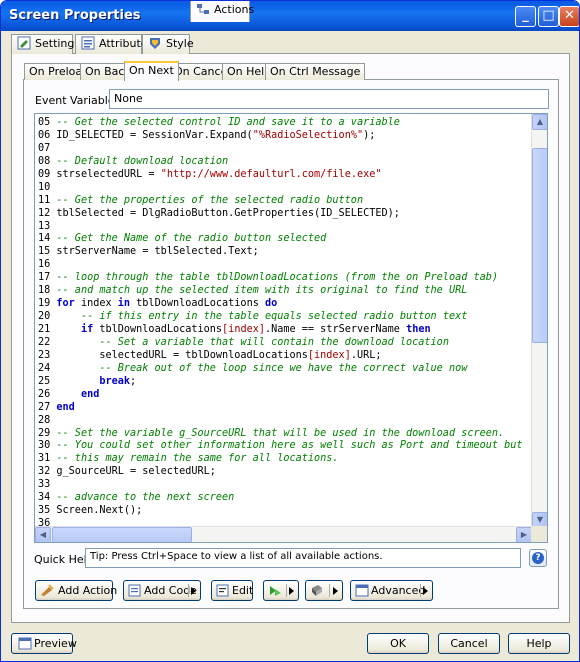 This screenshot has width=580, height=662. What do you see at coordinates (47, 317) in the screenshot?
I see `line-number: 20` at bounding box center [47, 317].